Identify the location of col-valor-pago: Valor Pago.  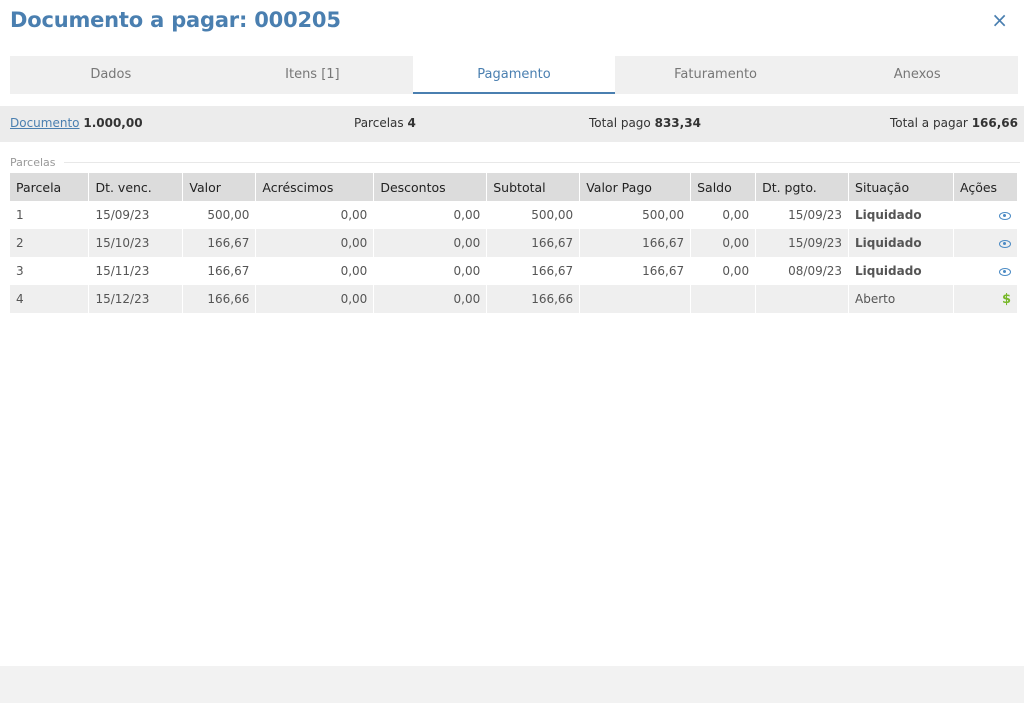
(635, 187).